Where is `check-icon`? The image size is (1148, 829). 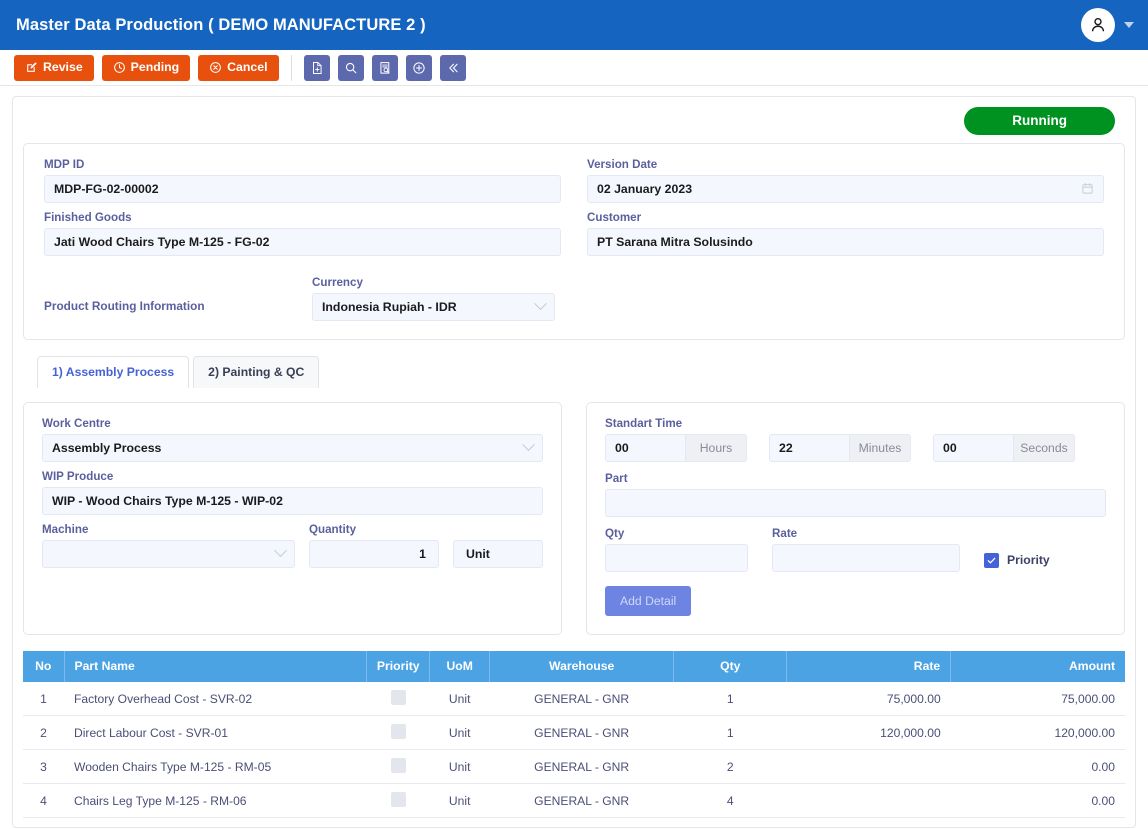
check-icon is located at coordinates (991, 560).